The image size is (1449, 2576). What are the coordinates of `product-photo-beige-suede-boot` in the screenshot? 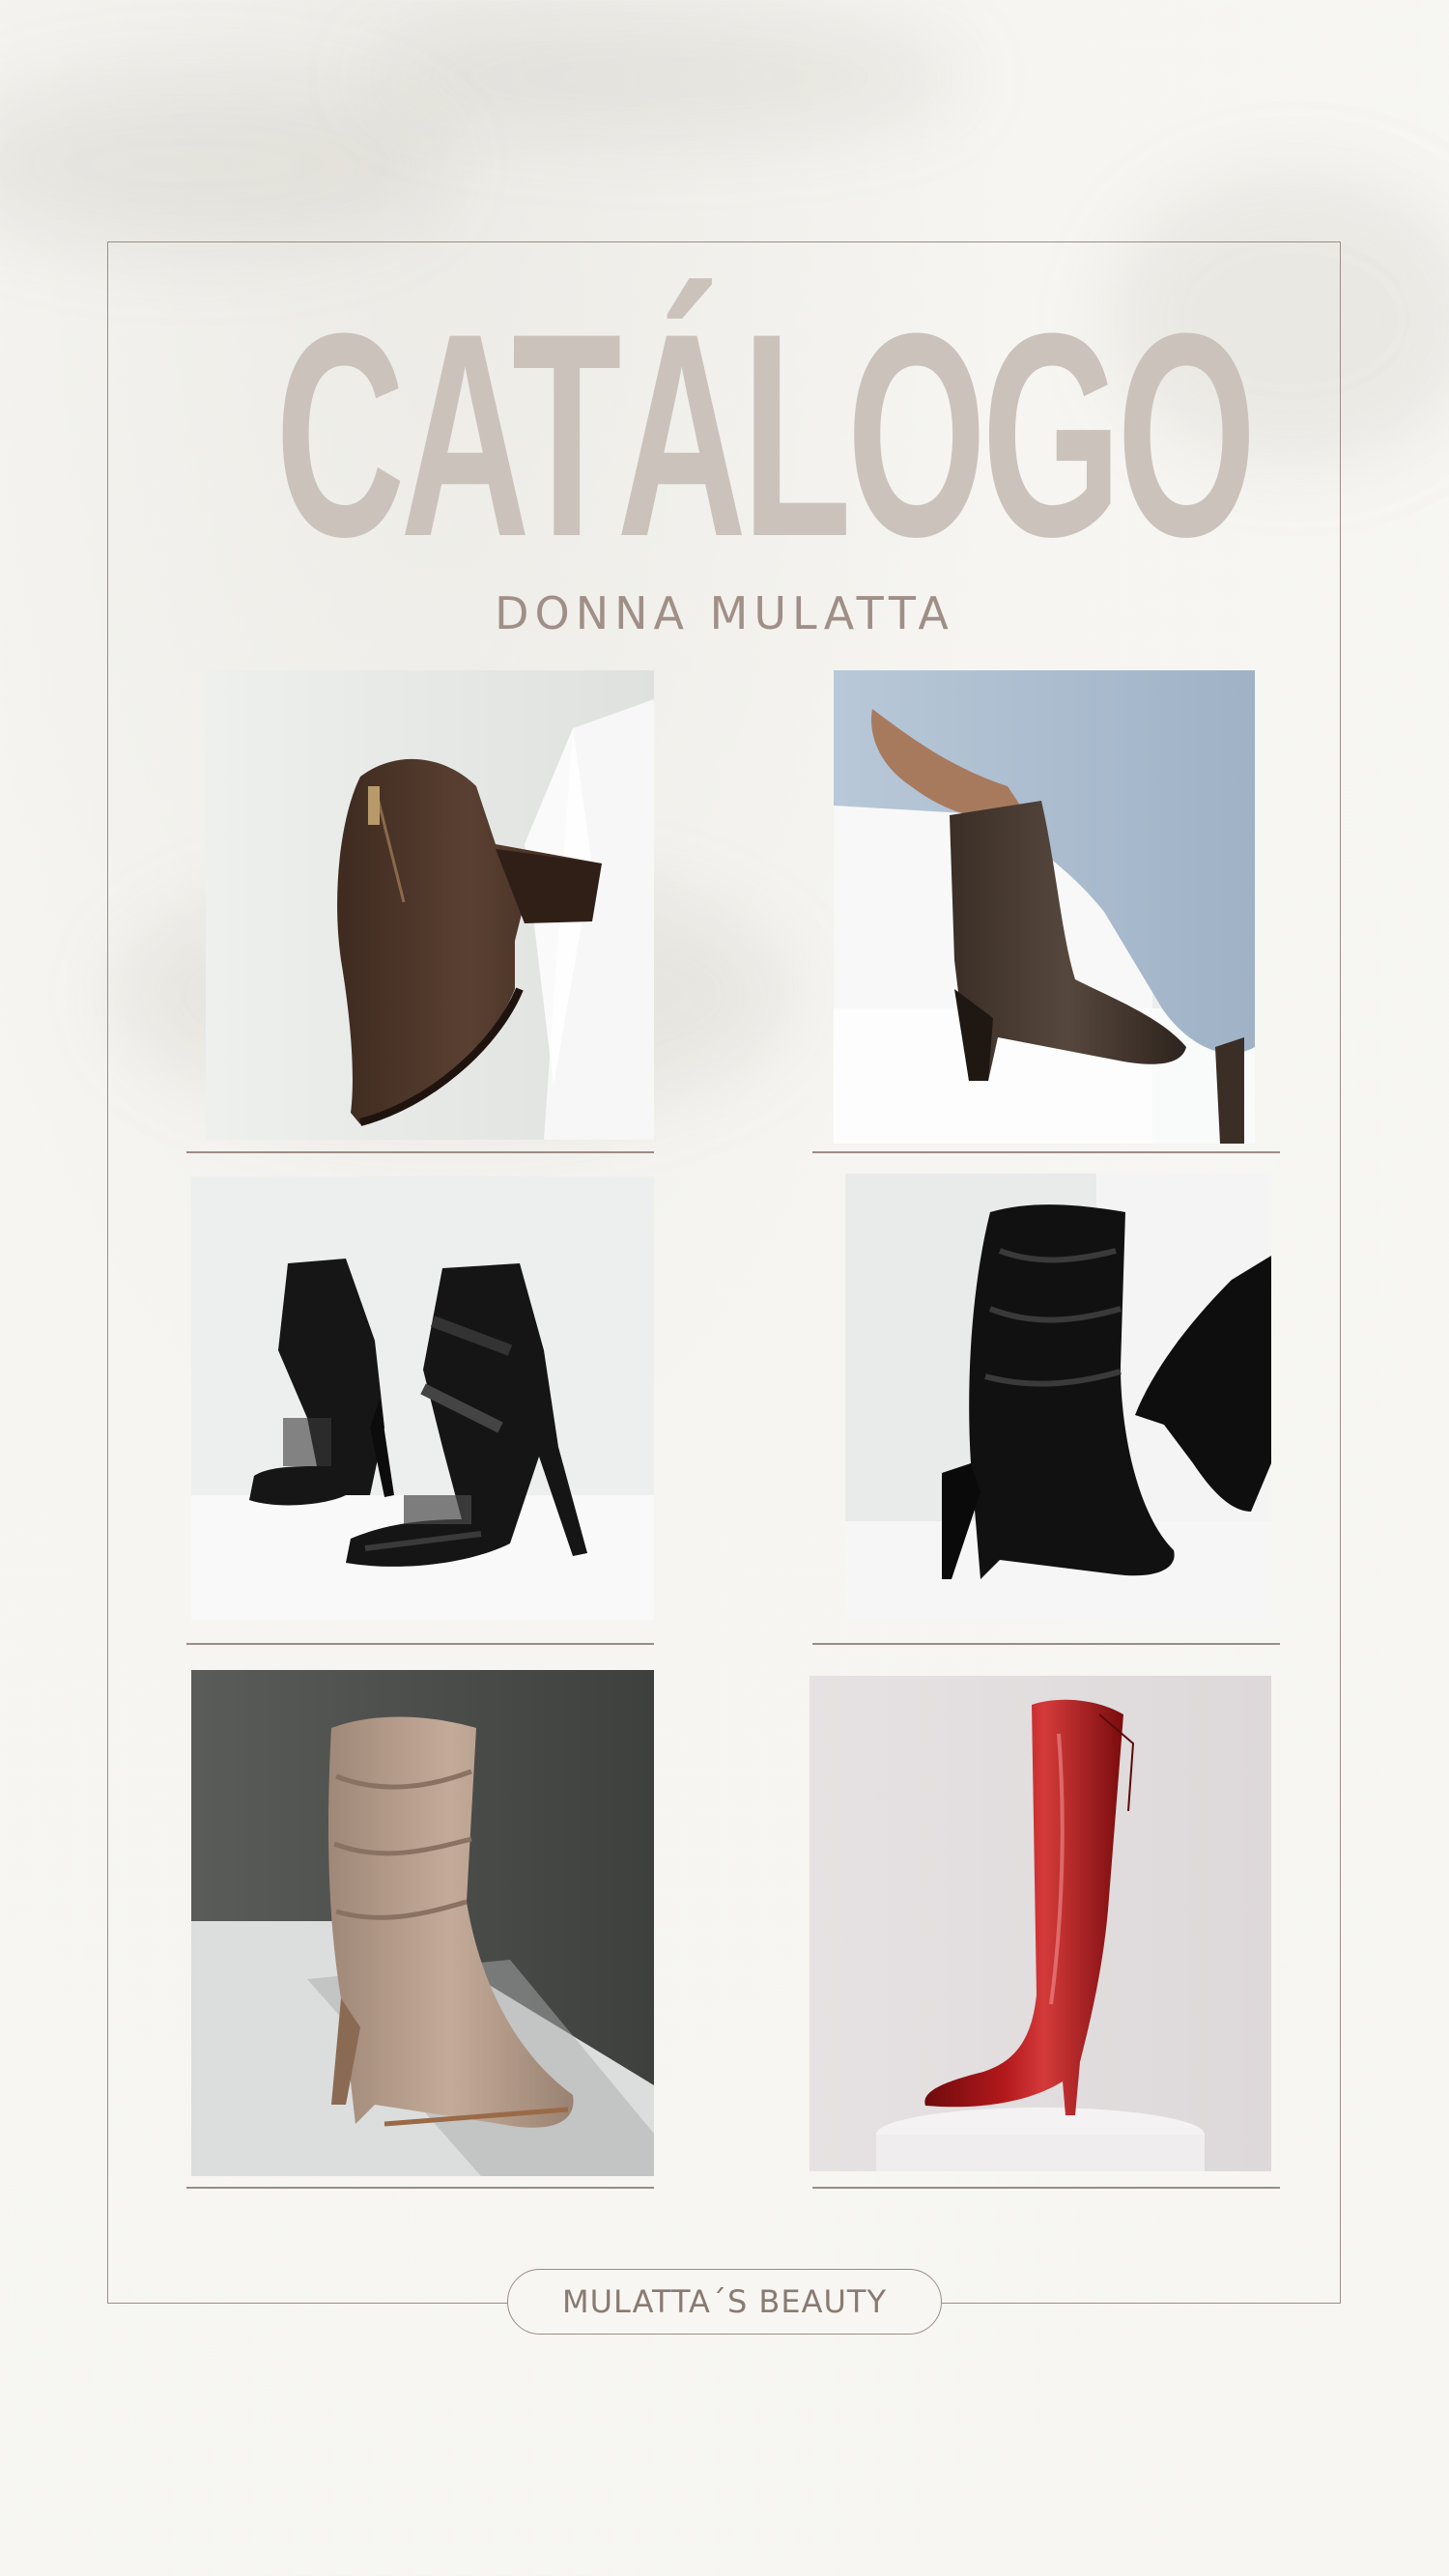 It's located at (422, 1923).